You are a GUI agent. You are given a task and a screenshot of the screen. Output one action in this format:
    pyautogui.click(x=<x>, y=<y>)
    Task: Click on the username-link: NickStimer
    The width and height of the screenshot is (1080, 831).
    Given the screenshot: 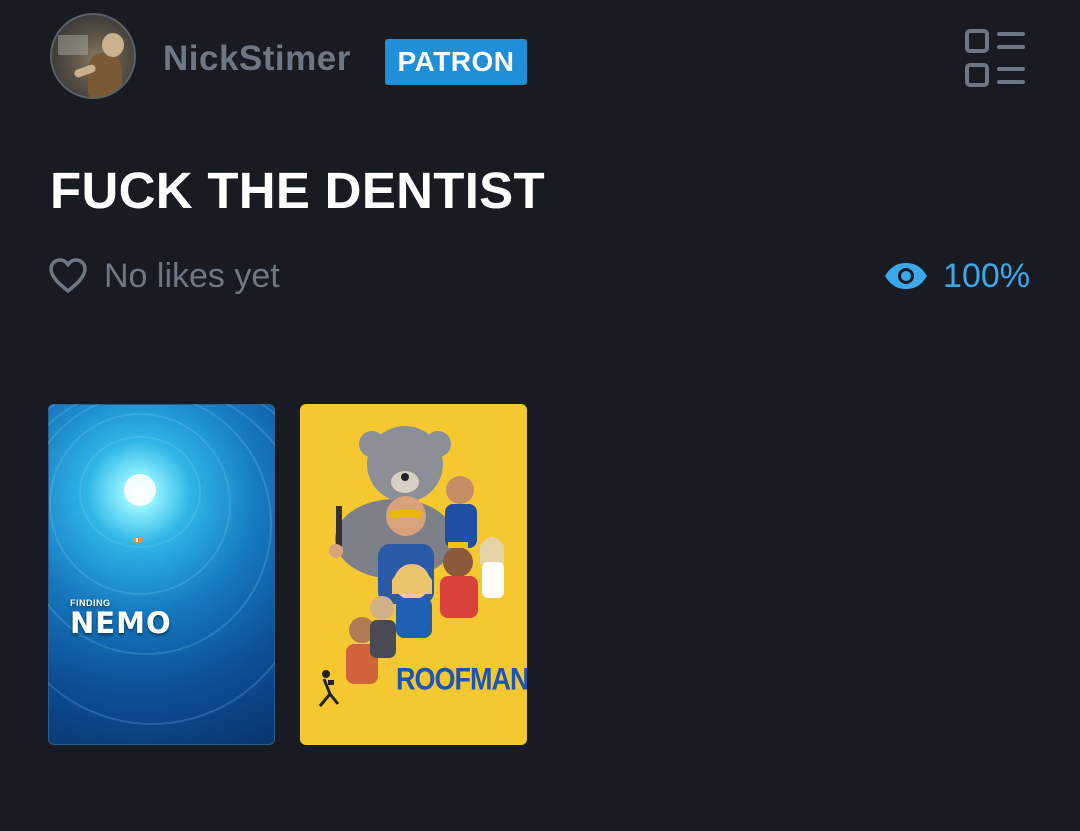 What is the action you would take?
    pyautogui.click(x=257, y=59)
    